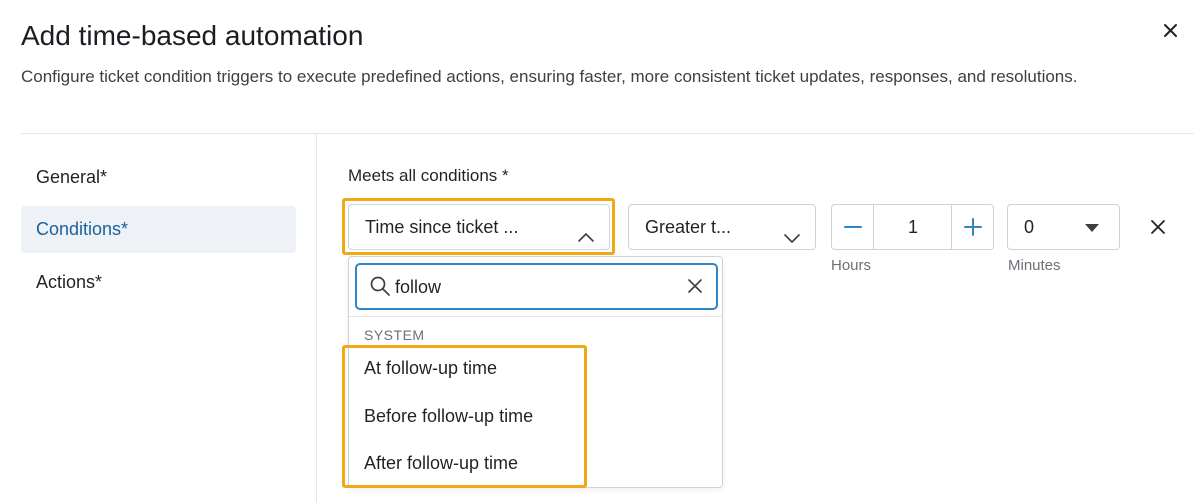  What do you see at coordinates (792, 231) in the screenshot?
I see `chevron-down-icon` at bounding box center [792, 231].